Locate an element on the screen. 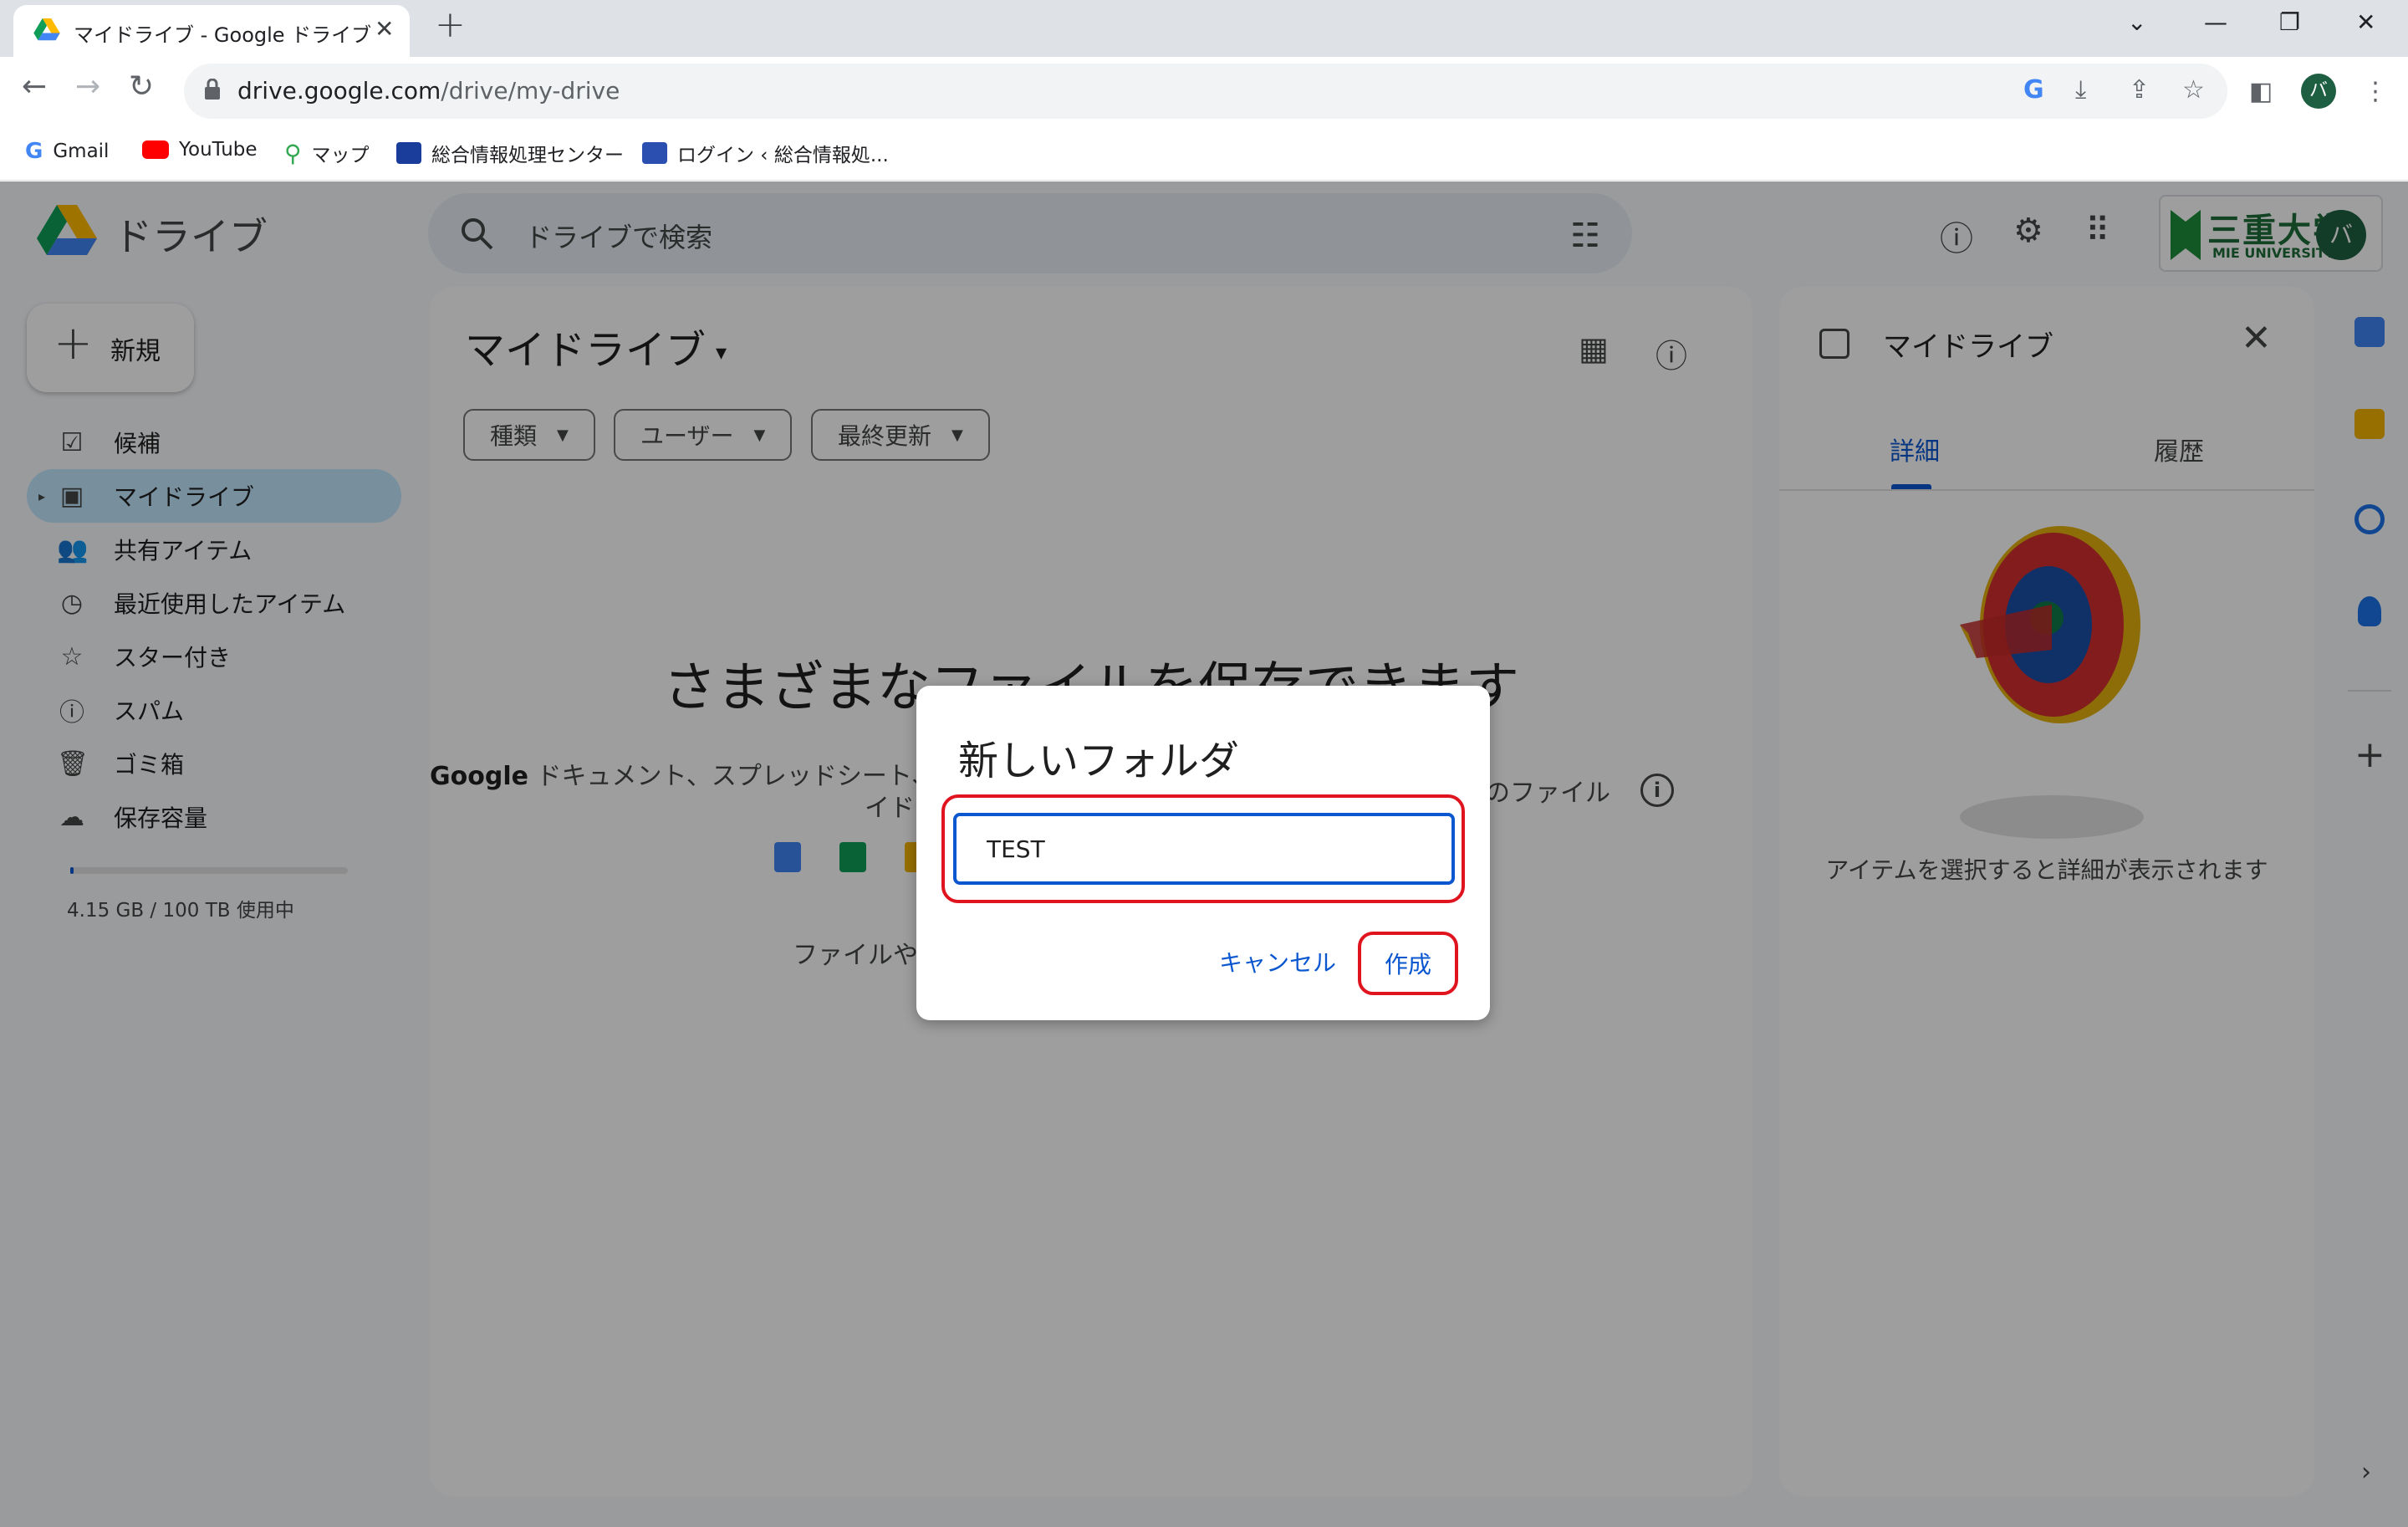  back-icon: ← is located at coordinates (35, 87).